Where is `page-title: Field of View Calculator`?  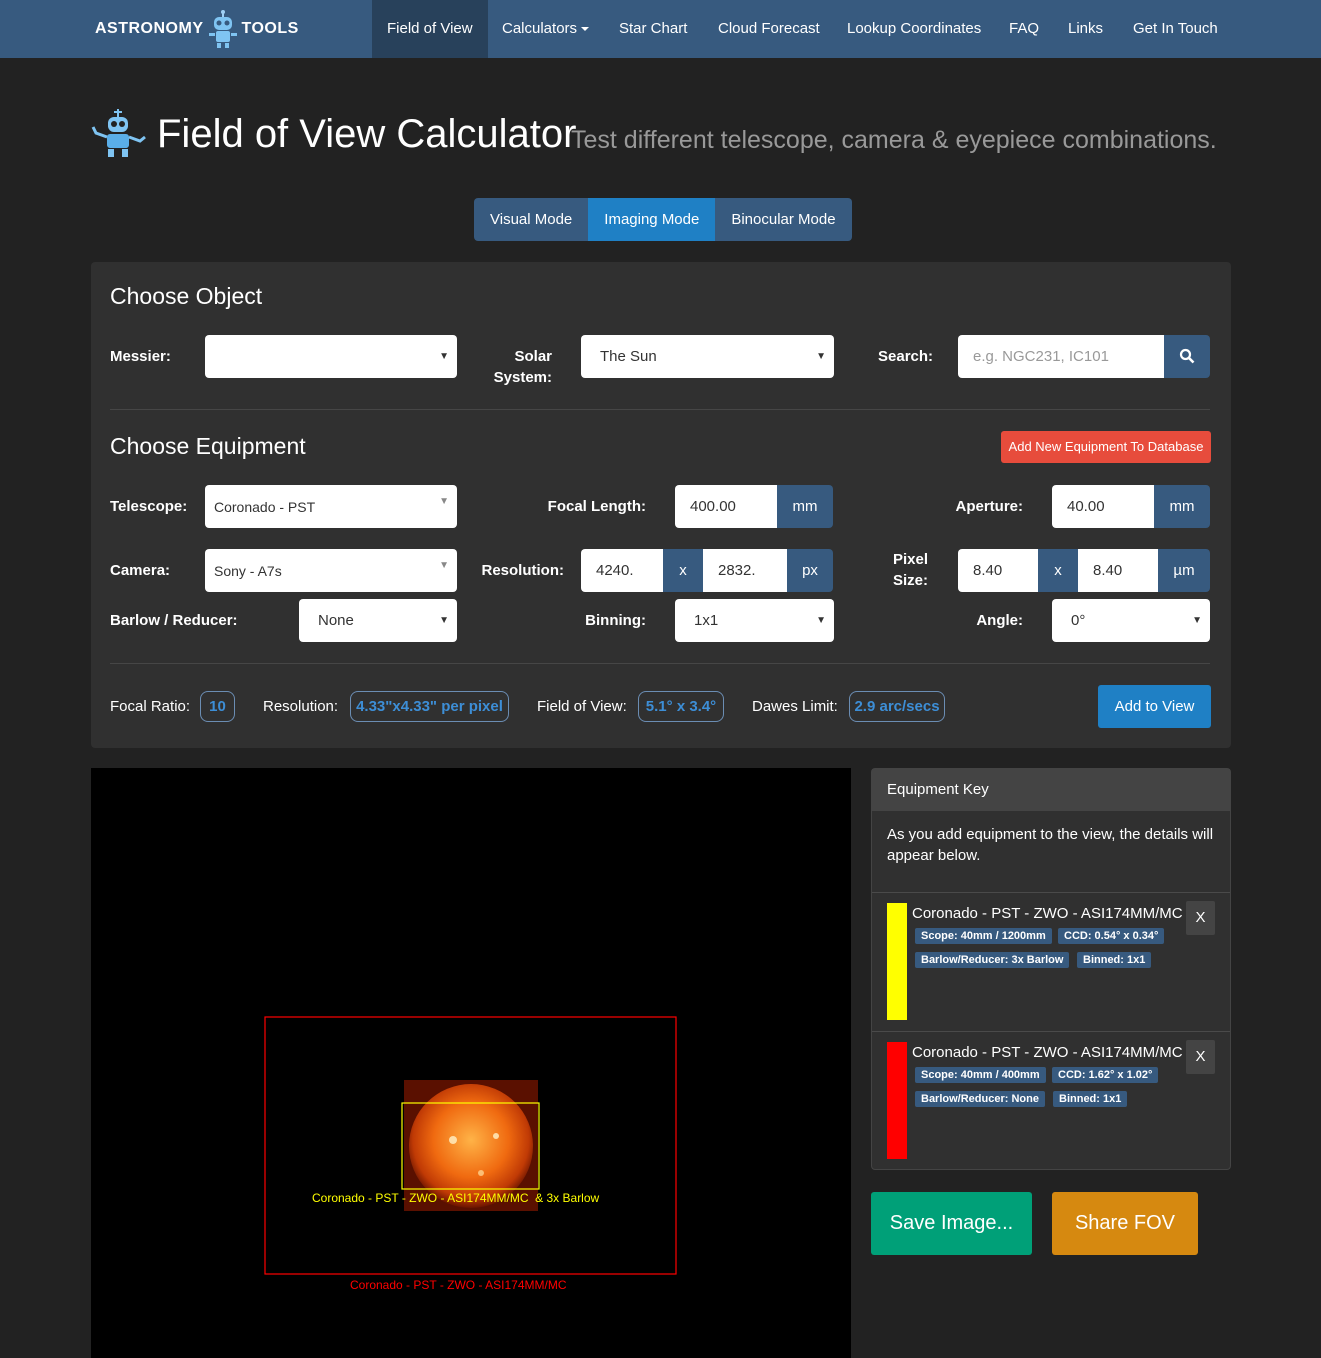
page-title: Field of View Calculator is located at coordinates (367, 134).